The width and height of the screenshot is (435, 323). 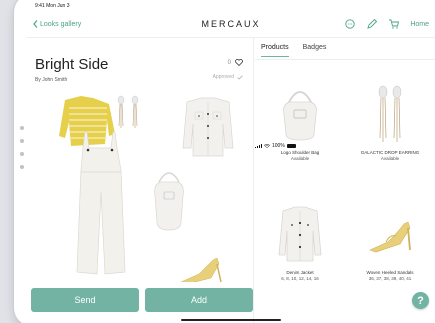 What do you see at coordinates (231, 320) in the screenshot?
I see `home-indicator` at bounding box center [231, 320].